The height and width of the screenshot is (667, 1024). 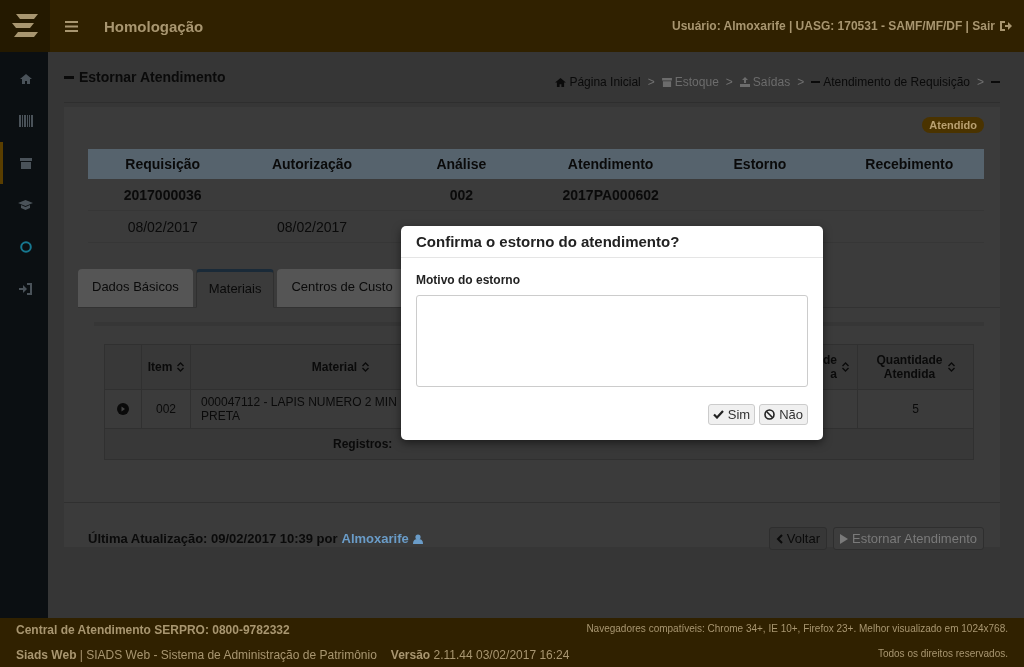 I want to click on upload-icon, so click(x=744, y=82).